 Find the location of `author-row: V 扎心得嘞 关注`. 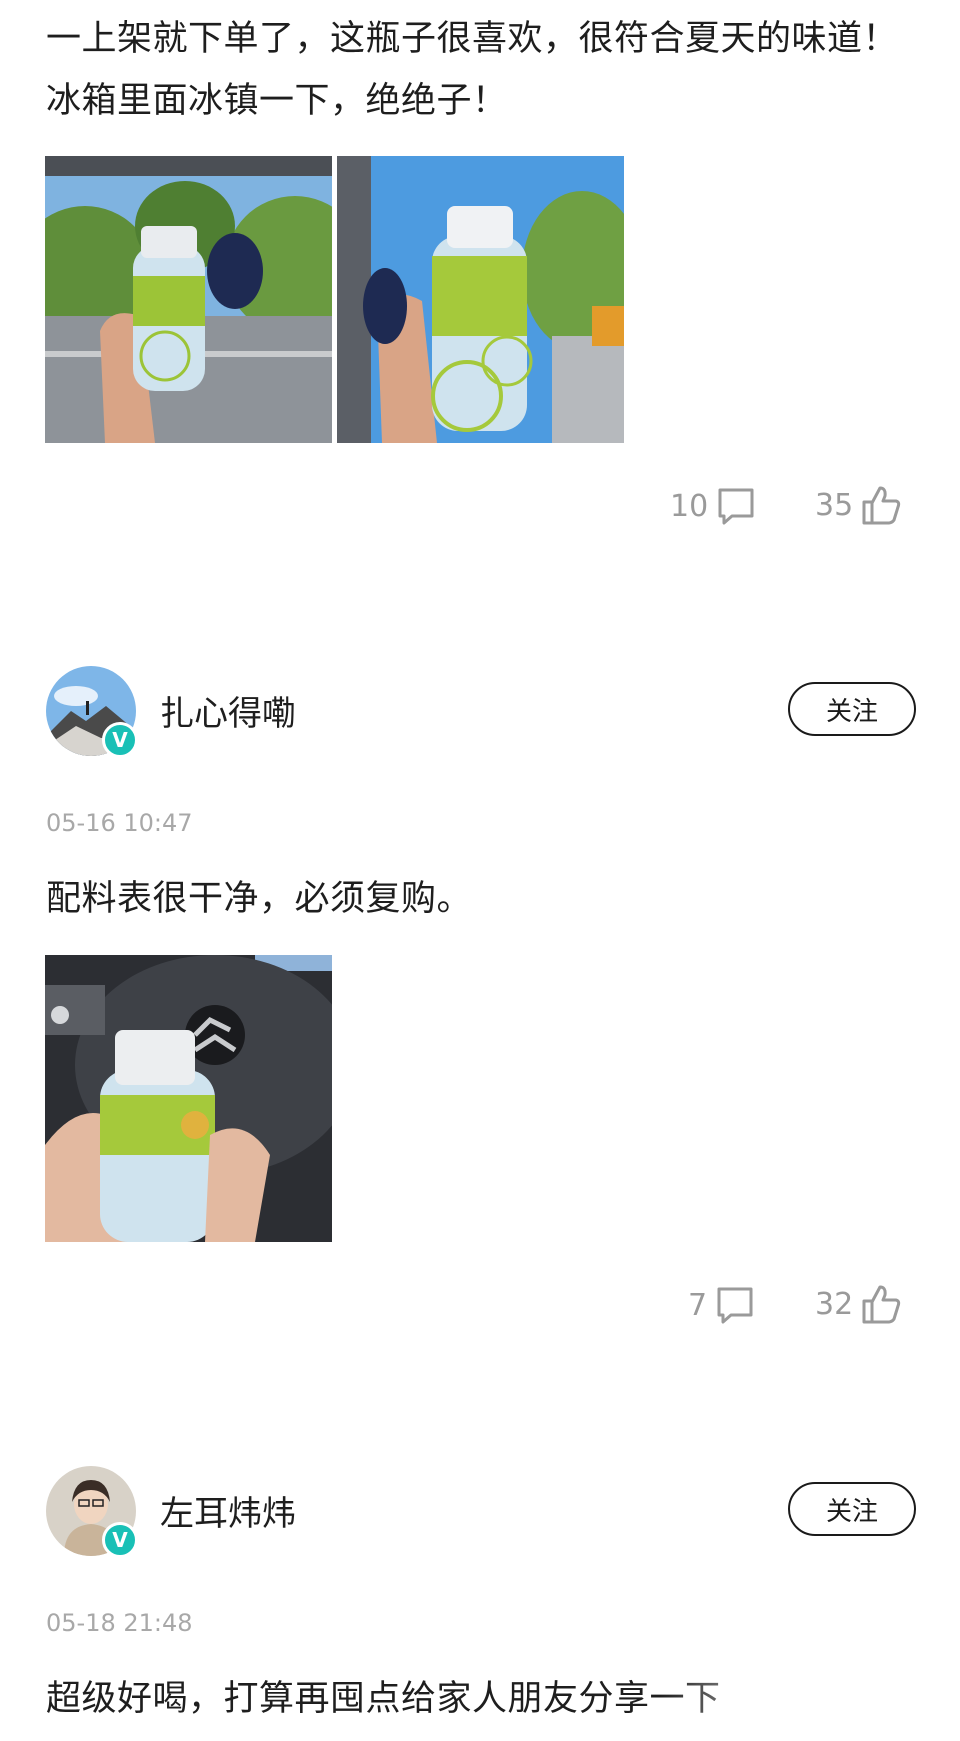

author-row: V 扎心得嘞 关注 is located at coordinates (481, 712).